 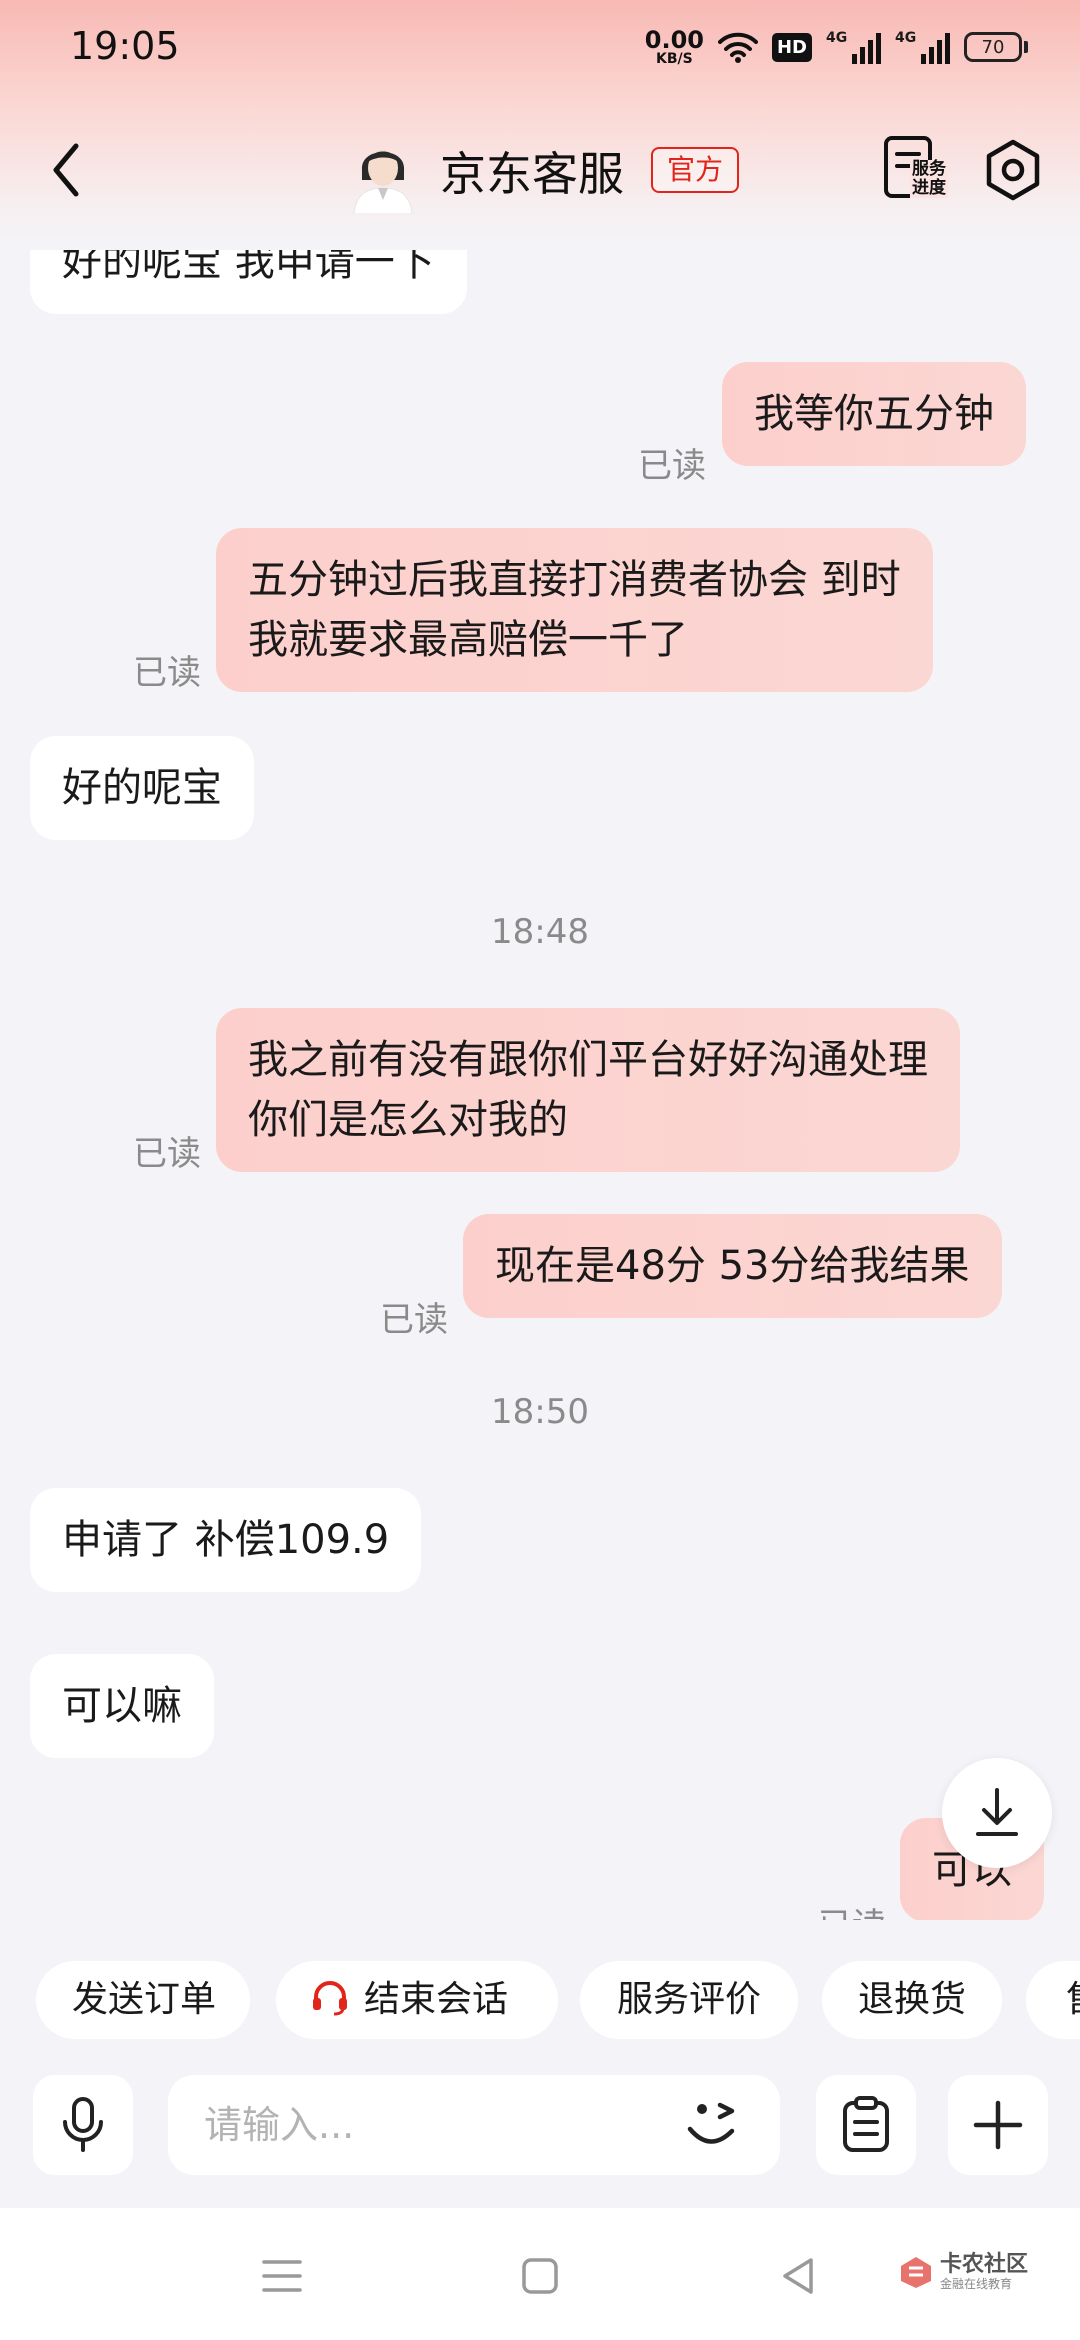 I want to click on settings-gear-icon, so click(x=1013, y=170).